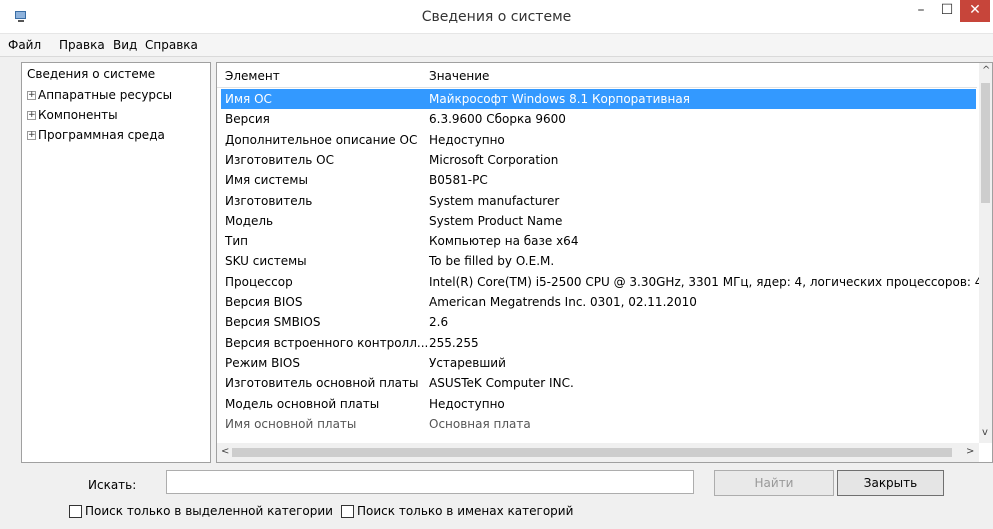 The width and height of the screenshot is (993, 529). Describe the element at coordinates (322, 383) in the screenshot. I see `cell-element: Изготовитель основной платы` at that location.